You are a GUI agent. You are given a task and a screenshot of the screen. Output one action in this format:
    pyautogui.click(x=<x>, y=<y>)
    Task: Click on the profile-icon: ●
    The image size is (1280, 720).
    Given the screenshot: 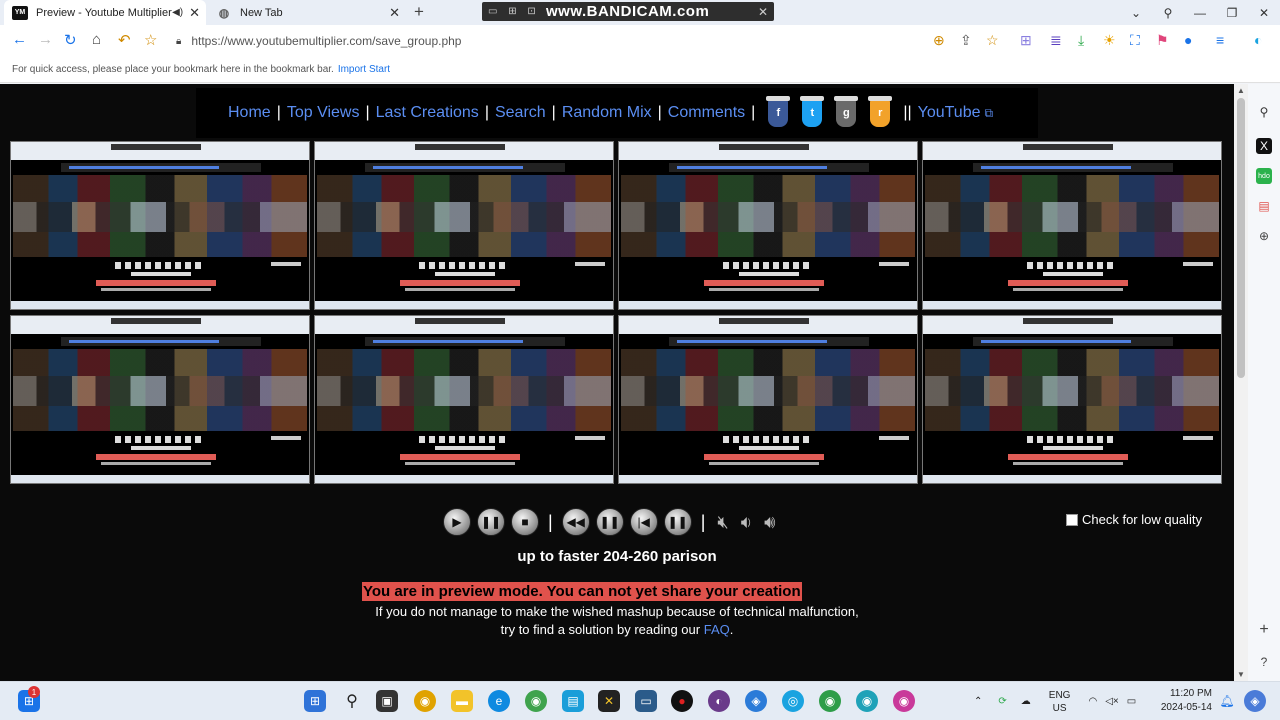 What is the action you would take?
    pyautogui.click(x=1188, y=40)
    